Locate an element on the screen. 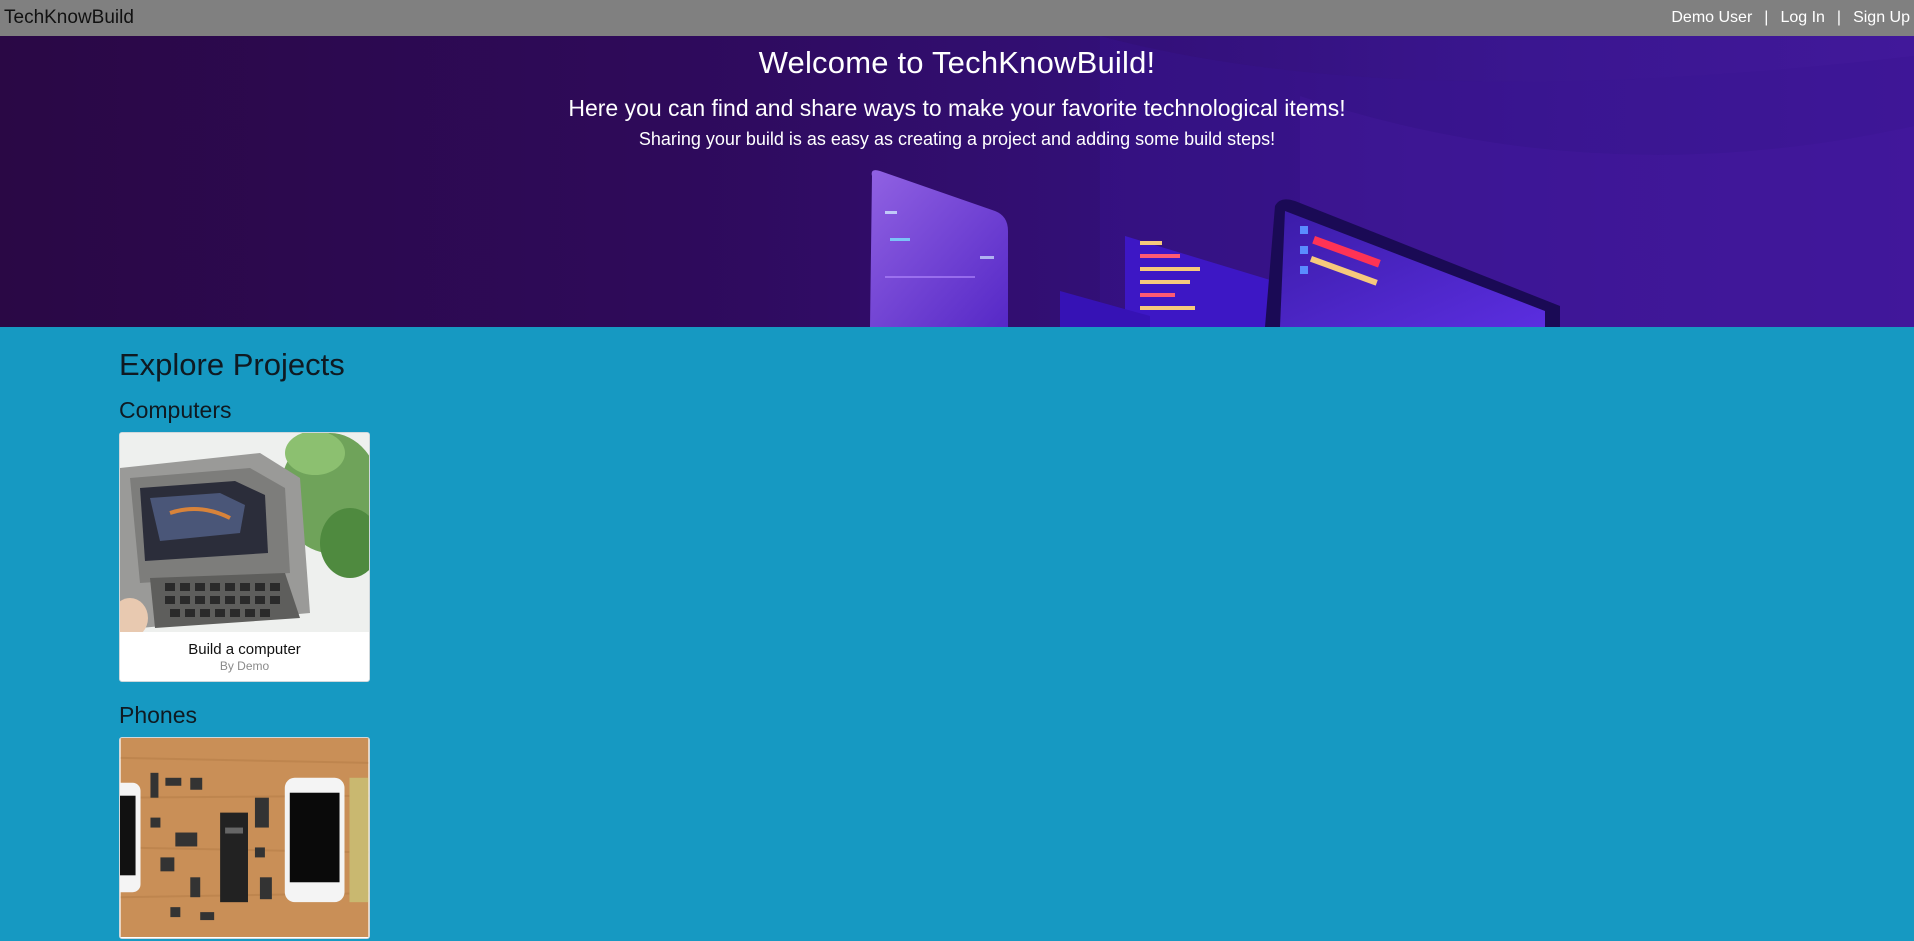 The height and width of the screenshot is (941, 1914). login-link: Log In is located at coordinates (1802, 18).